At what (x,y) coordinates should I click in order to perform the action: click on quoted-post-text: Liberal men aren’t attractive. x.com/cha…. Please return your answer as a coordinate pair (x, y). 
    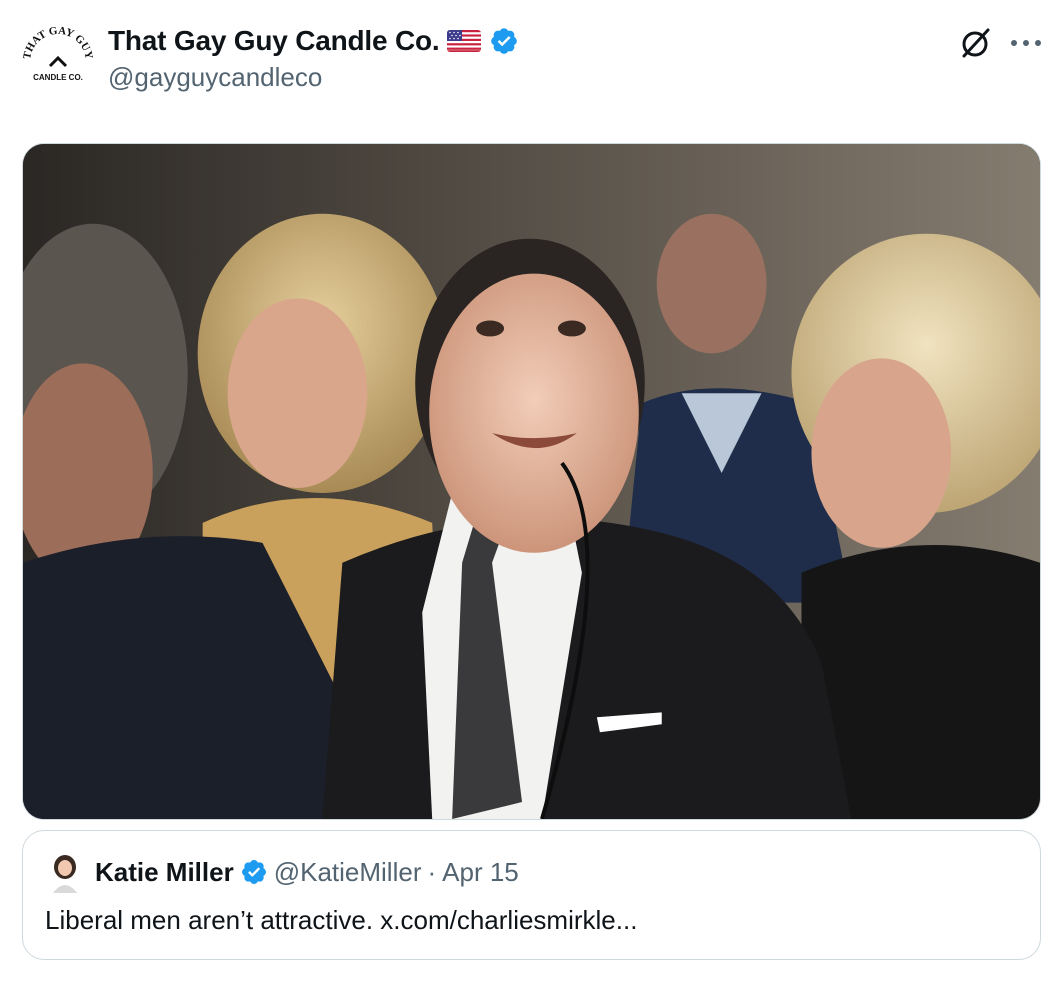
    Looking at the image, I should click on (341, 920).